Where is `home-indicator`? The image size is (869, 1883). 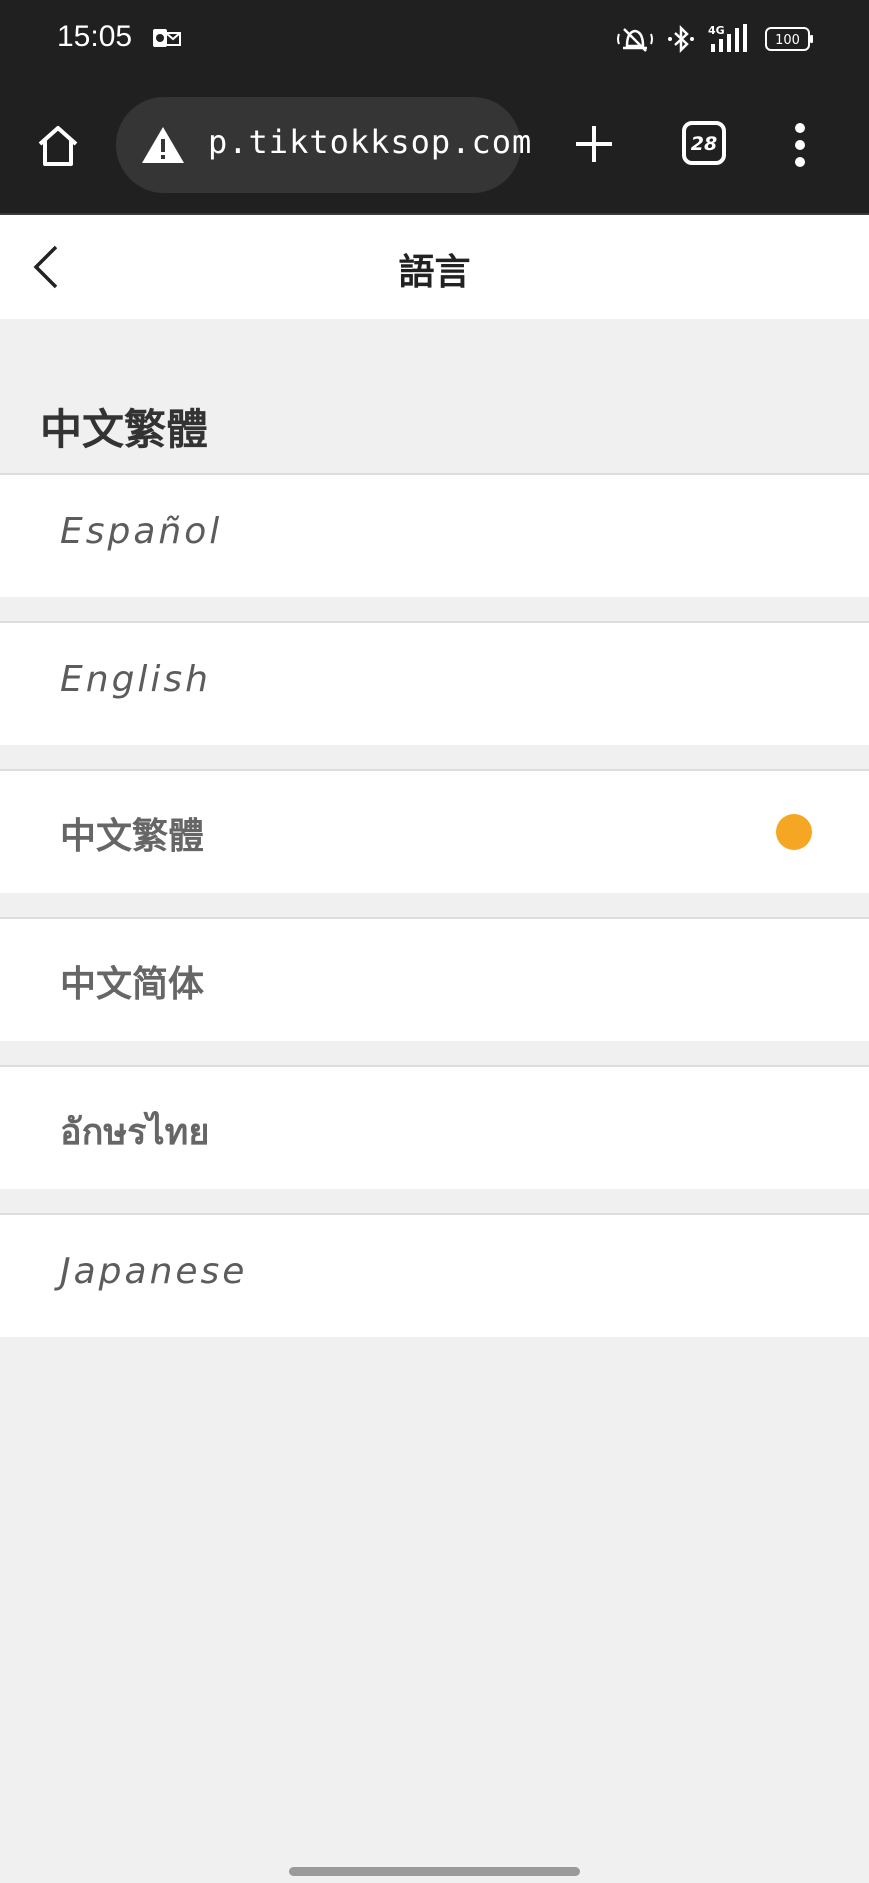 home-indicator is located at coordinates (434, 1871).